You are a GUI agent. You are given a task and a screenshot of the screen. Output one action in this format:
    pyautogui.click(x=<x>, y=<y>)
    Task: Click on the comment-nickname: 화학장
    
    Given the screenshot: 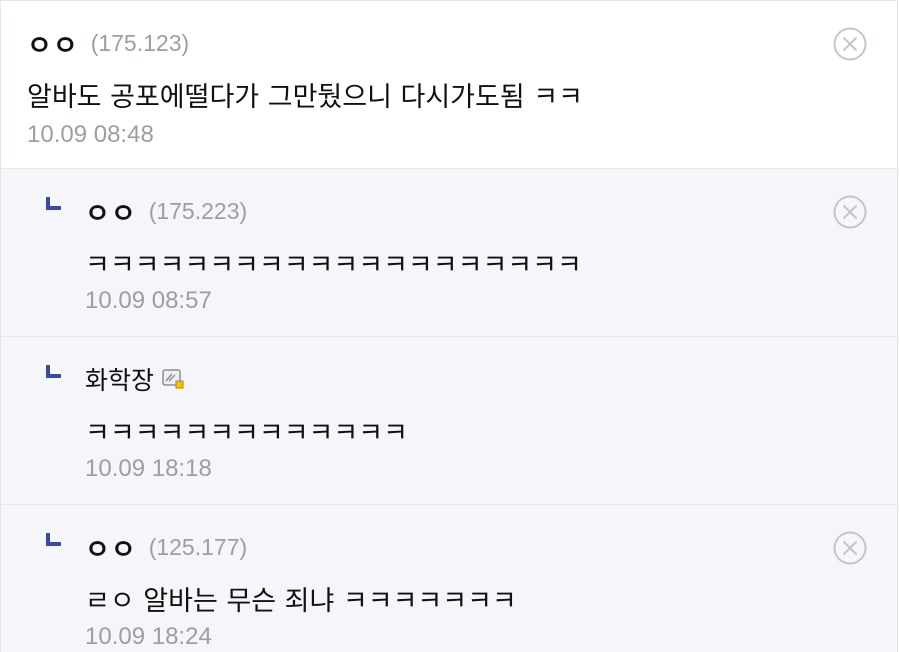 What is the action you would take?
    pyautogui.click(x=119, y=379)
    